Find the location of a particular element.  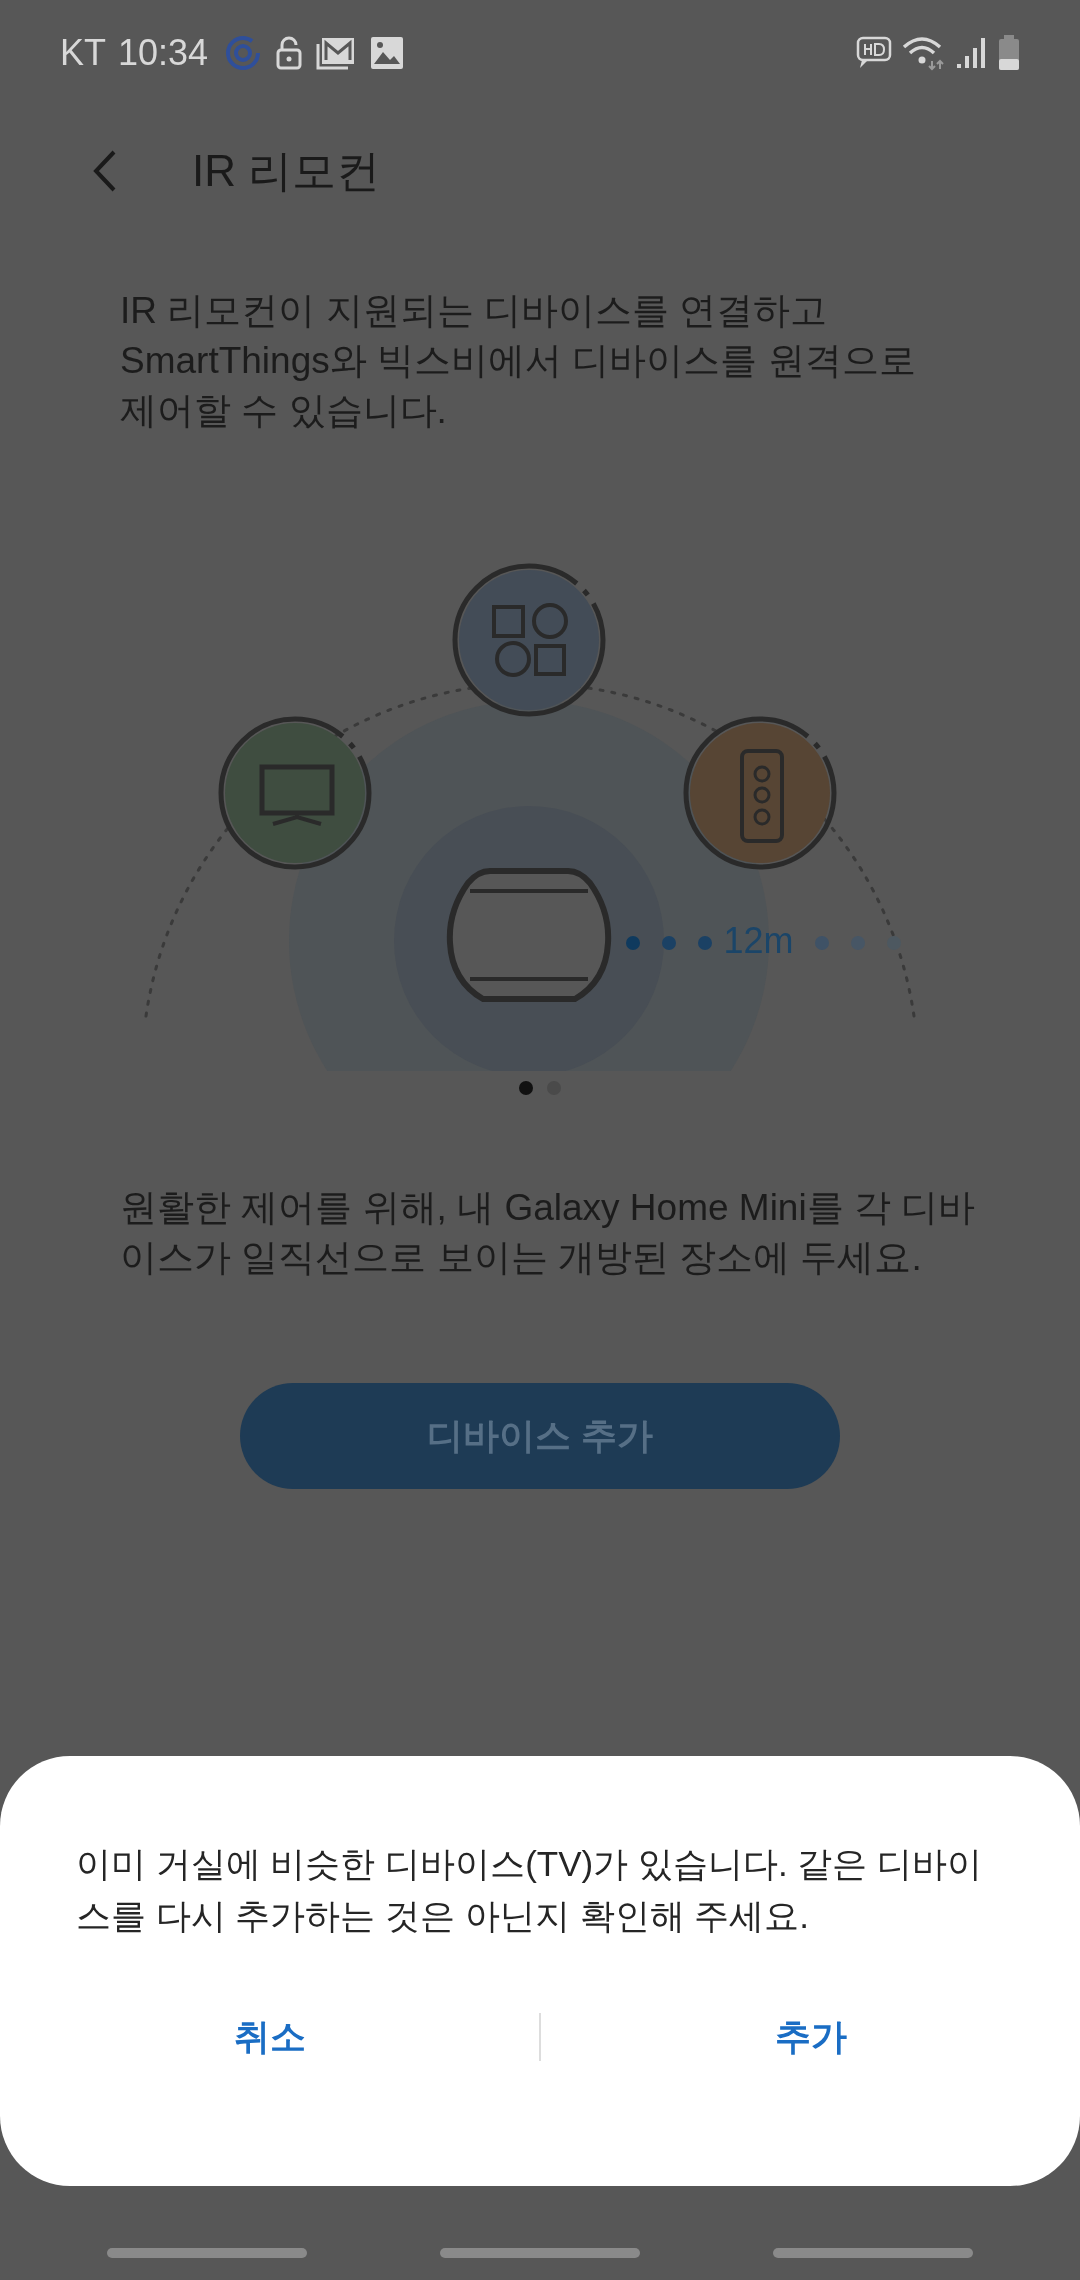

back-icon is located at coordinates (105, 171).